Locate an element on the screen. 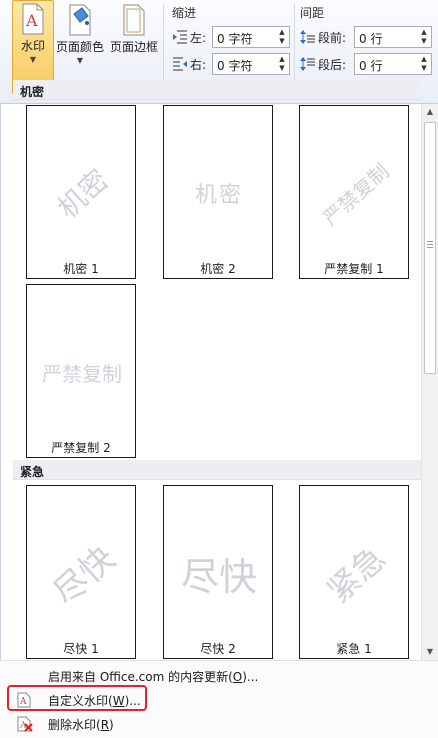  spacing-before-row: 段前: 0 行 ▲ ▼ is located at coordinates (366, 37).